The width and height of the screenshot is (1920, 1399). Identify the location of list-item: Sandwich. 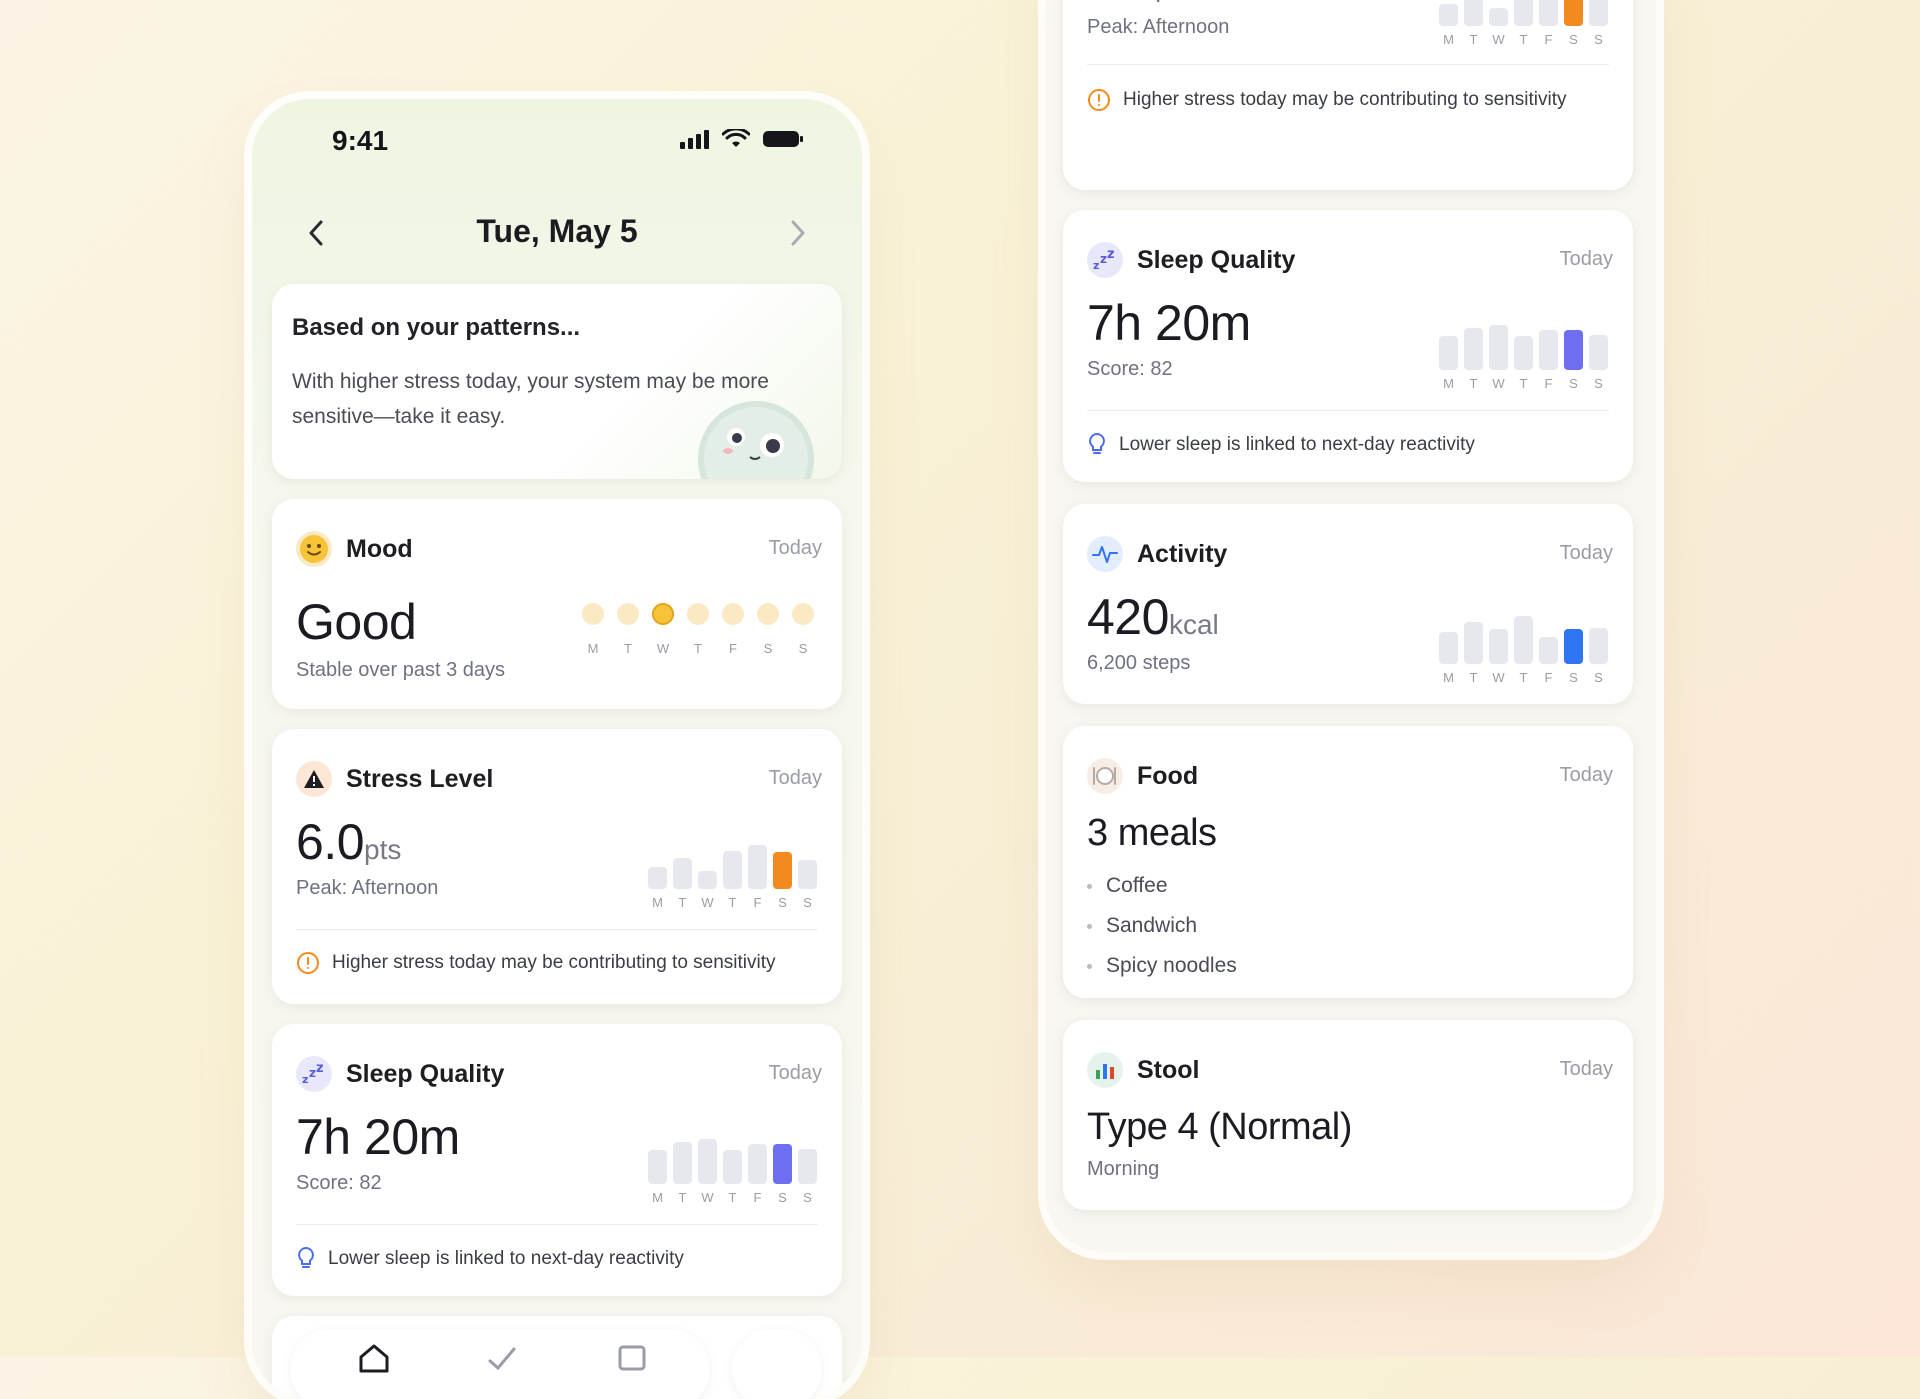
(1162, 926).